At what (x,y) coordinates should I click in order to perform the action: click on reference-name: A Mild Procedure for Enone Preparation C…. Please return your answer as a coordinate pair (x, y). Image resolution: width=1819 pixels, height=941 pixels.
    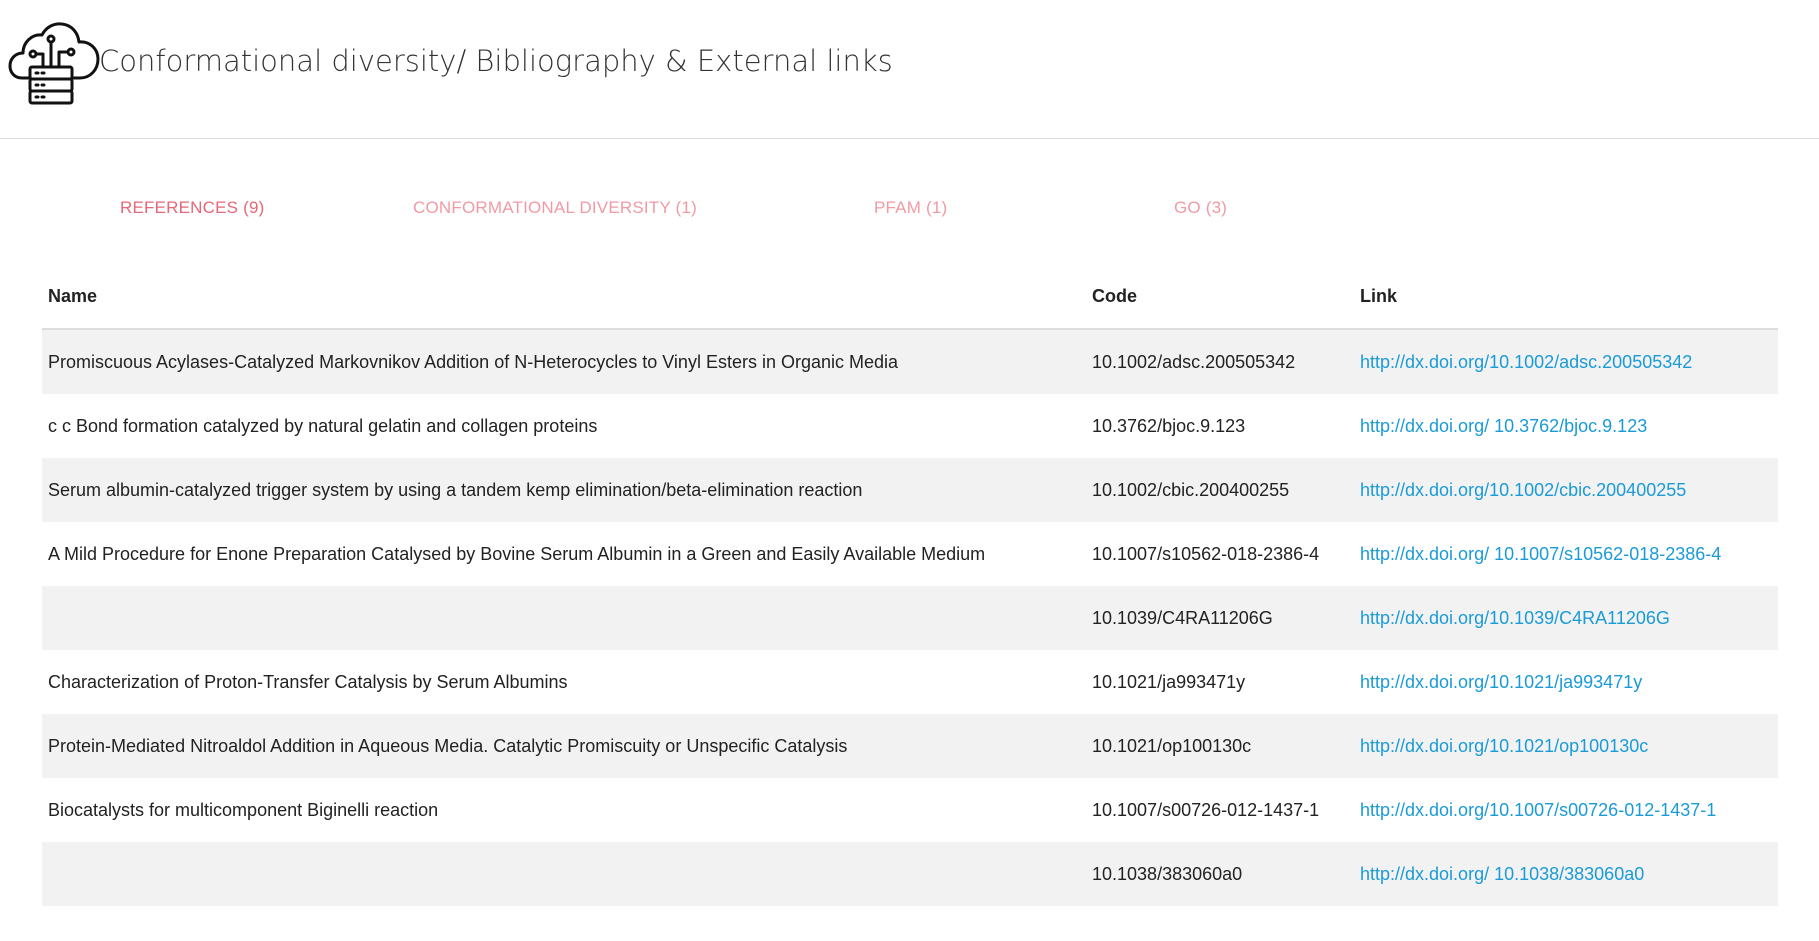
    Looking at the image, I should click on (564, 554).